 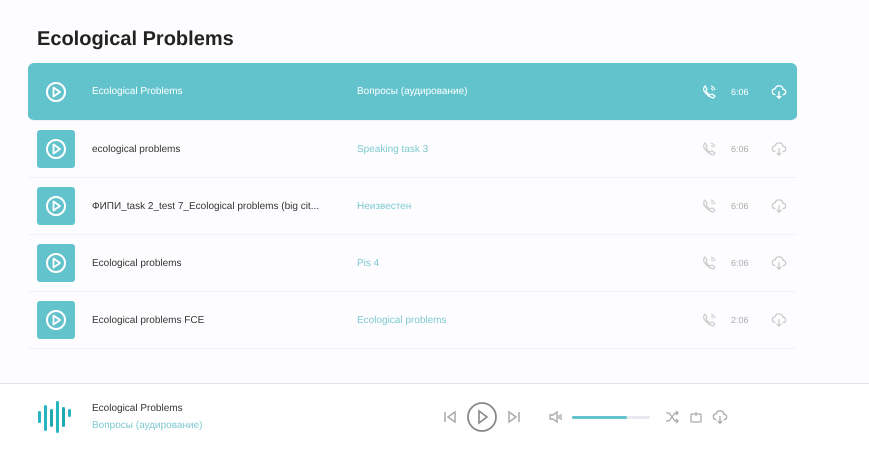 What do you see at coordinates (740, 320) in the screenshot?
I see `track-duration: 2:06` at bounding box center [740, 320].